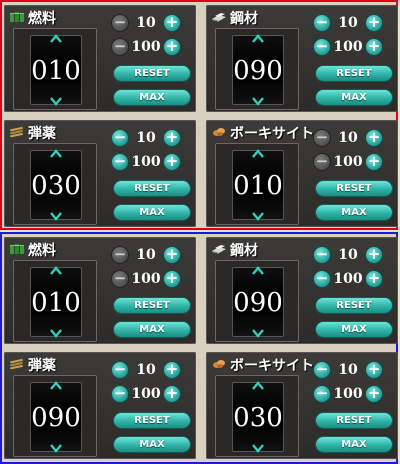 Image resolution: width=400 pixels, height=464 pixels. I want to click on amount-value: 090, so click(258, 71).